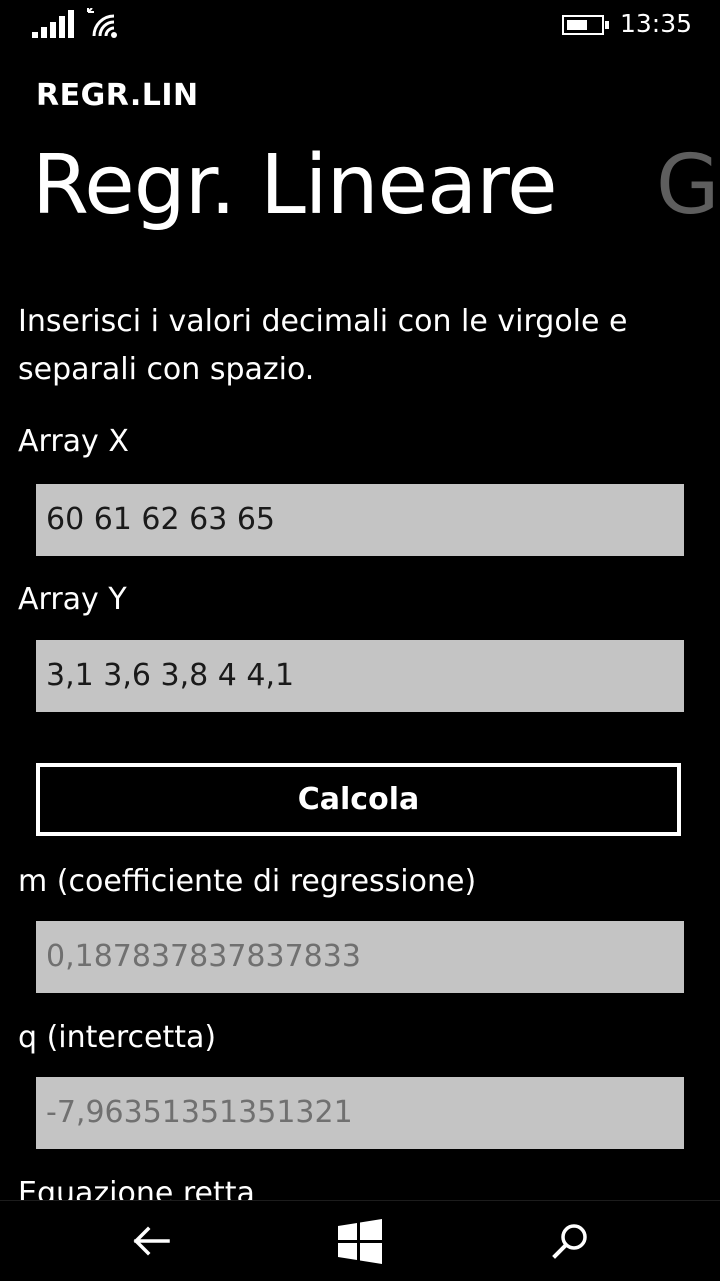 The height and width of the screenshot is (1281, 720). Describe the element at coordinates (360, 25) in the screenshot. I see `status-bar: 13:35` at that location.